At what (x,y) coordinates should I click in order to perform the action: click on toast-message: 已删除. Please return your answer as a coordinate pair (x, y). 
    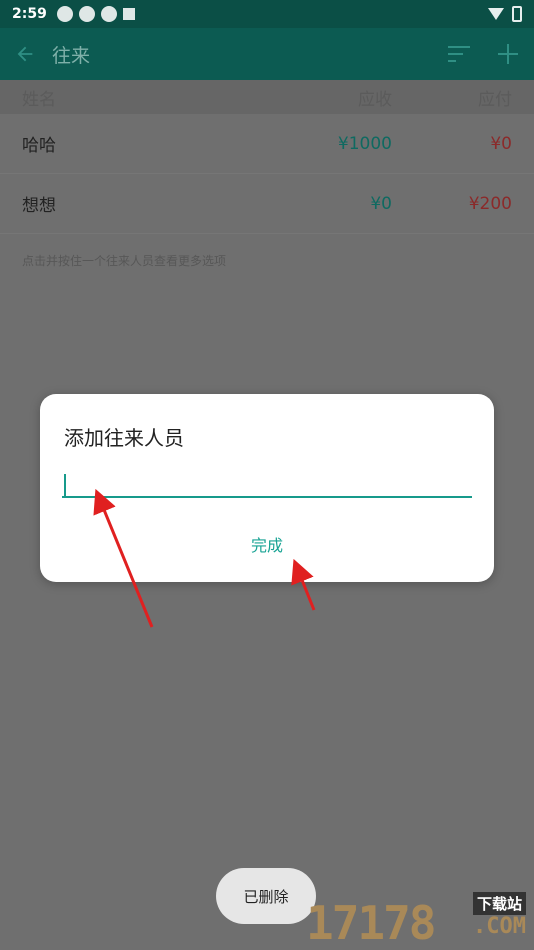
    Looking at the image, I should click on (266, 896).